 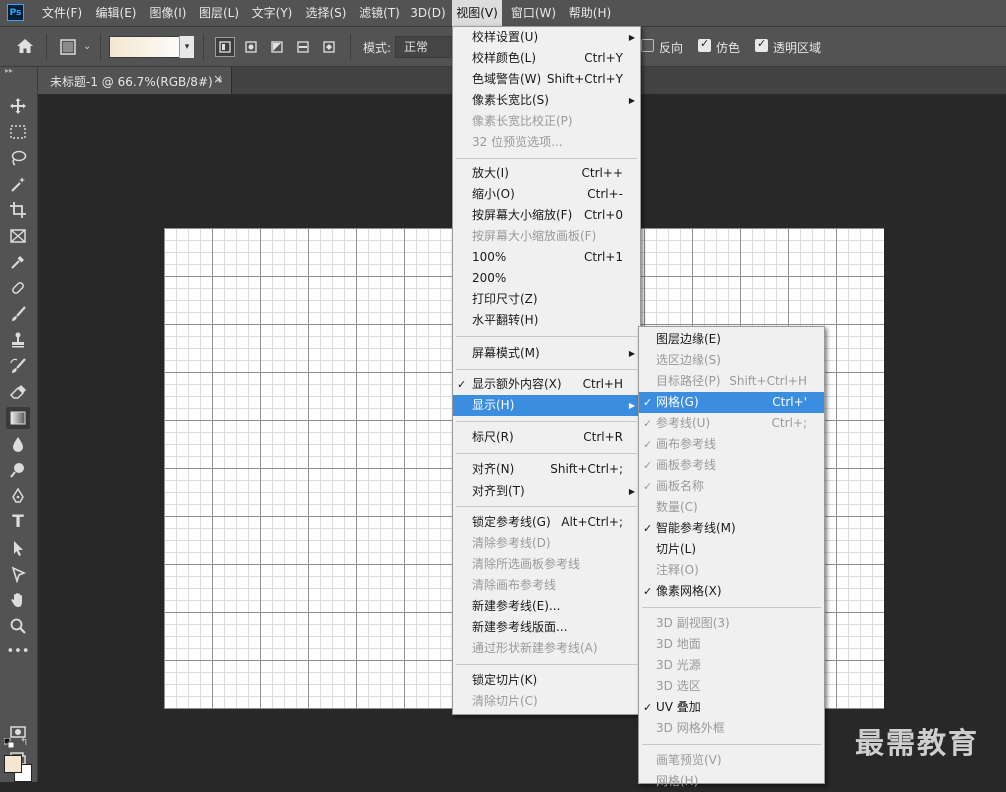 I want to click on chevron-down-icon: ⌄, so click(x=87, y=46).